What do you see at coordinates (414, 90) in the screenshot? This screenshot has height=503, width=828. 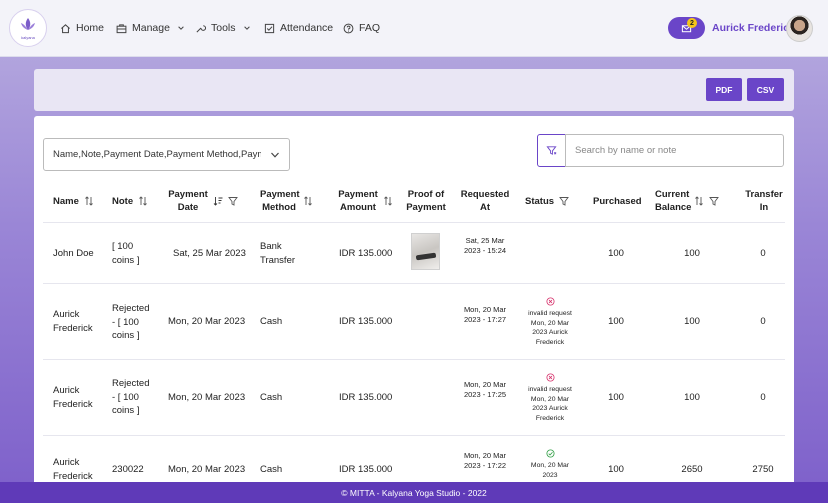 I see `export-toolbar: PDF CSV` at bounding box center [414, 90].